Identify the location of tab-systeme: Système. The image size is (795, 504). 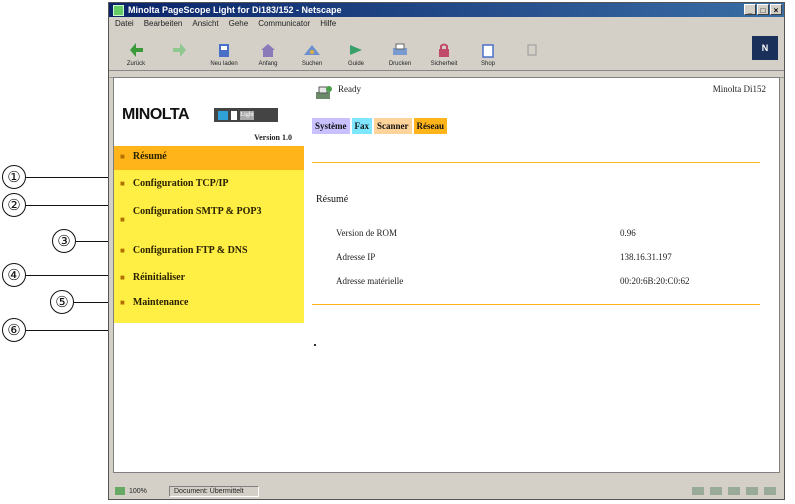
(331, 126).